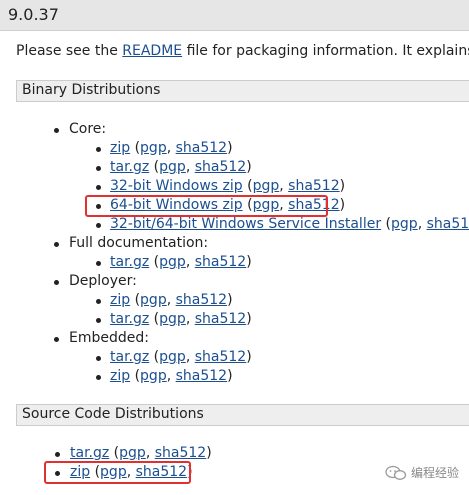 This screenshot has height=495, width=469. I want to click on binary-item-download-link: 32-bit/64-bit Windows Service Installer, so click(245, 224).